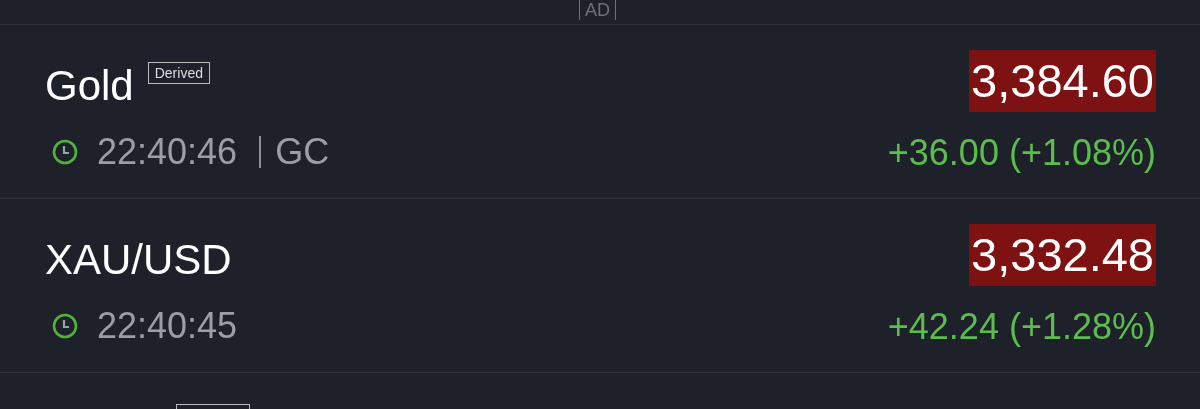 The width and height of the screenshot is (1200, 409). What do you see at coordinates (1021, 327) in the screenshot?
I see `price-change: +42.24 (+1.28%)` at bounding box center [1021, 327].